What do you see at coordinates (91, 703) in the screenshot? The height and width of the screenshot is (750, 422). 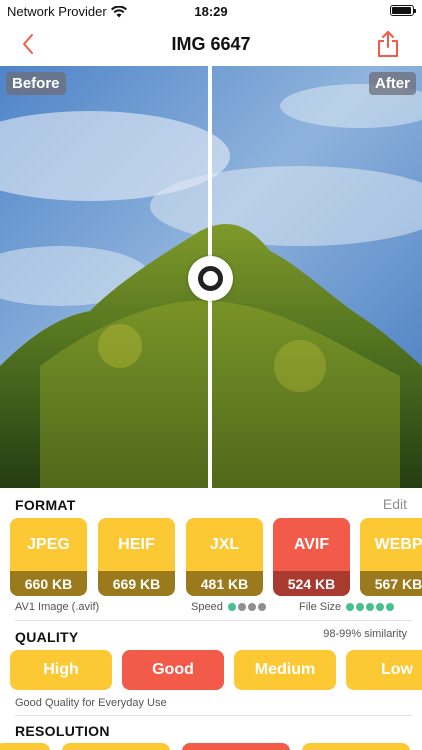 I see `quality-description: Good Quality for Everyday Use` at bounding box center [91, 703].